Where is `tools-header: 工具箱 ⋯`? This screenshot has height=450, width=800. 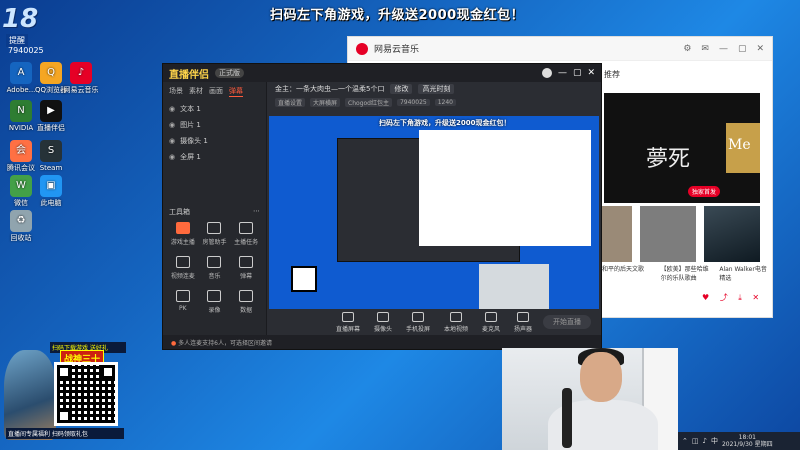
tools-header: 工具箱 ⋯ is located at coordinates (214, 212).